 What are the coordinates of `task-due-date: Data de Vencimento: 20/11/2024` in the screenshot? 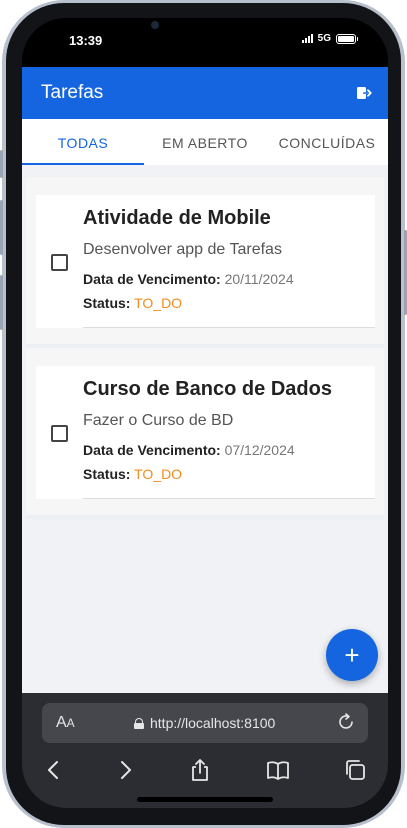 It's located at (188, 279).